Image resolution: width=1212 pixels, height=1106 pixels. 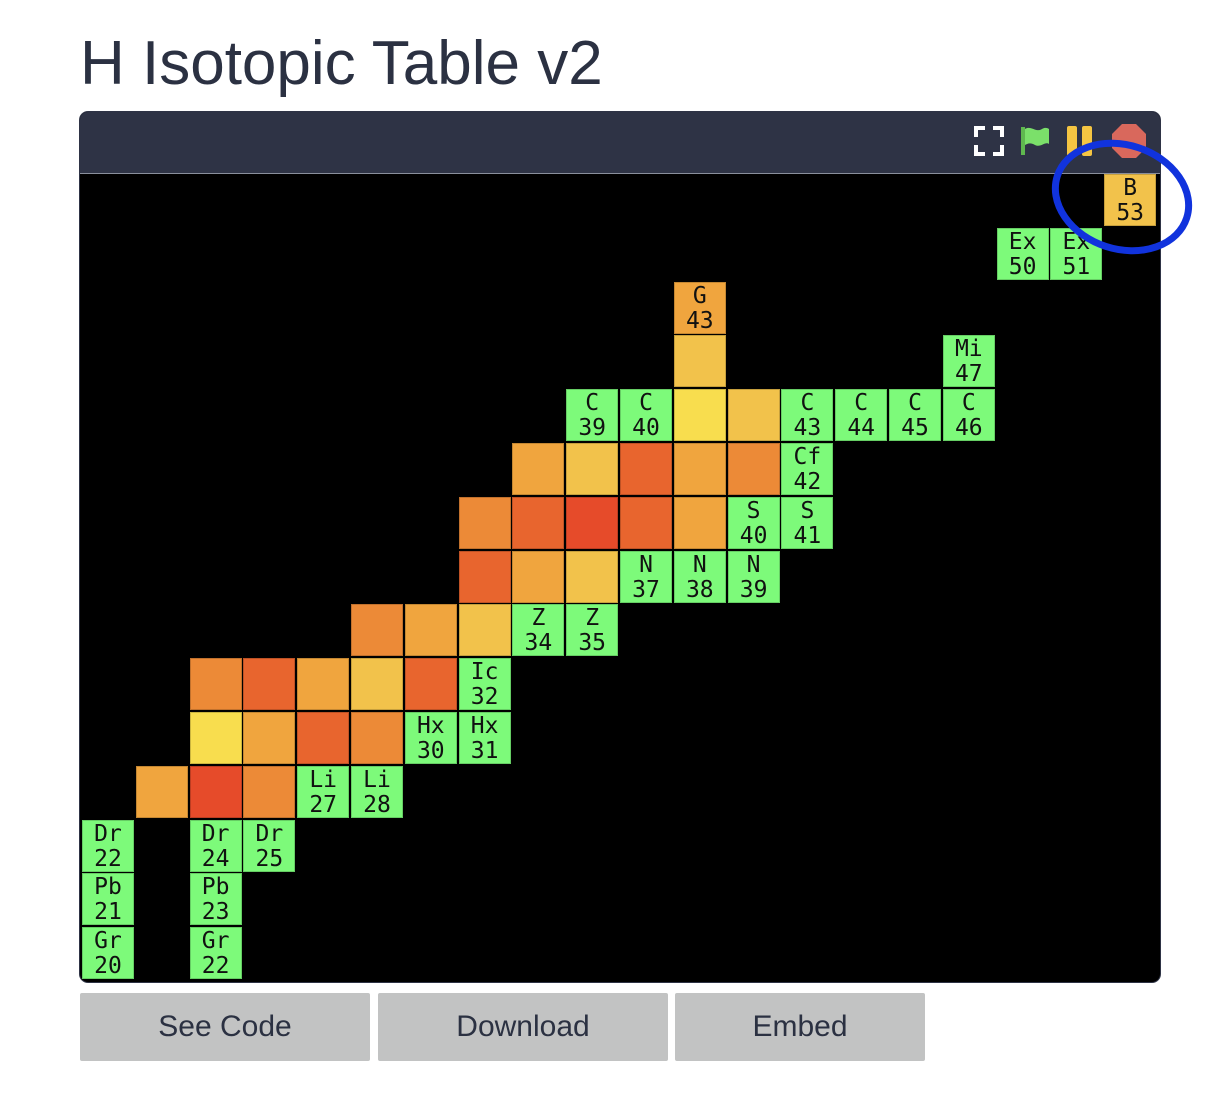 I want to click on isotope-number: 32, so click(x=484, y=697).